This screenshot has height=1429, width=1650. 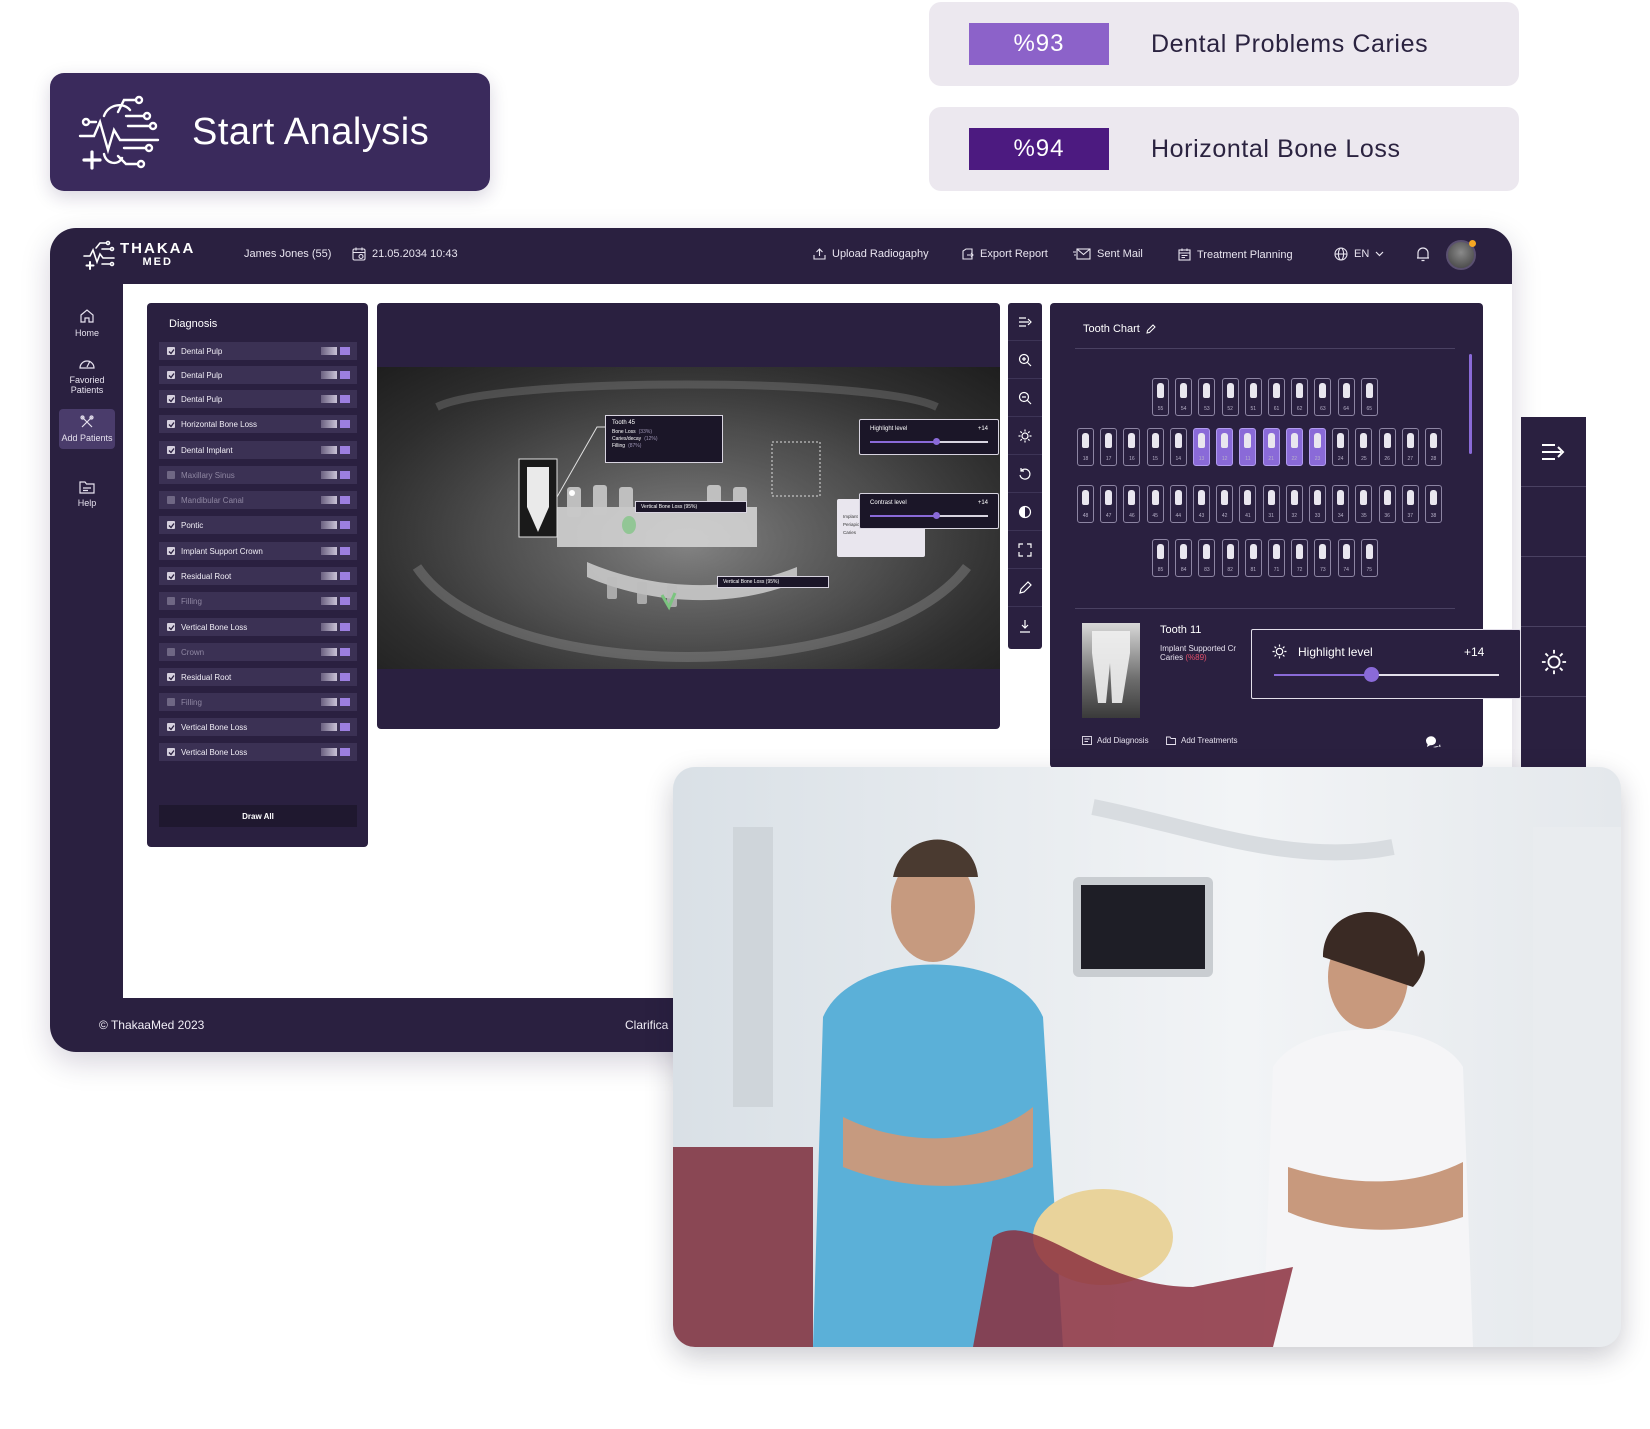 I want to click on avatar, so click(x=1461, y=255).